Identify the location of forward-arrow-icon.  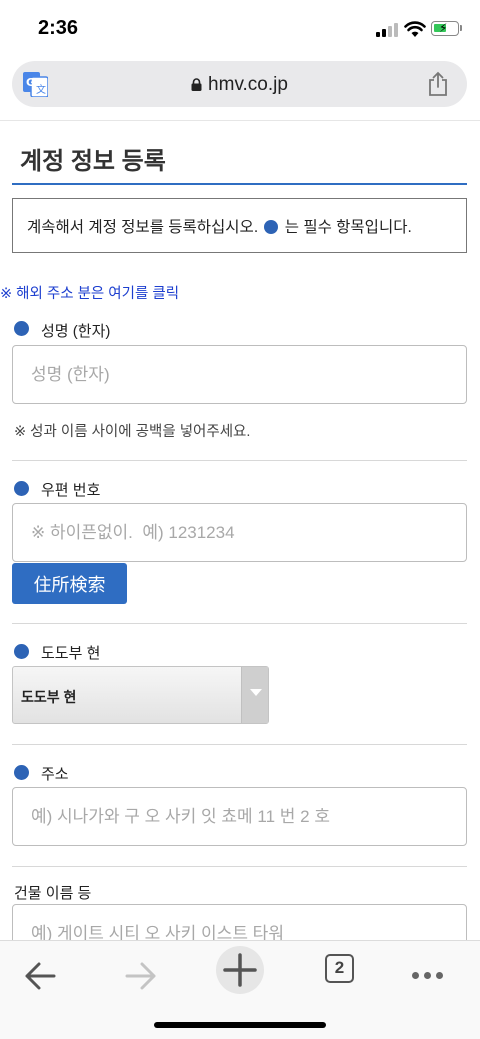
(141, 976).